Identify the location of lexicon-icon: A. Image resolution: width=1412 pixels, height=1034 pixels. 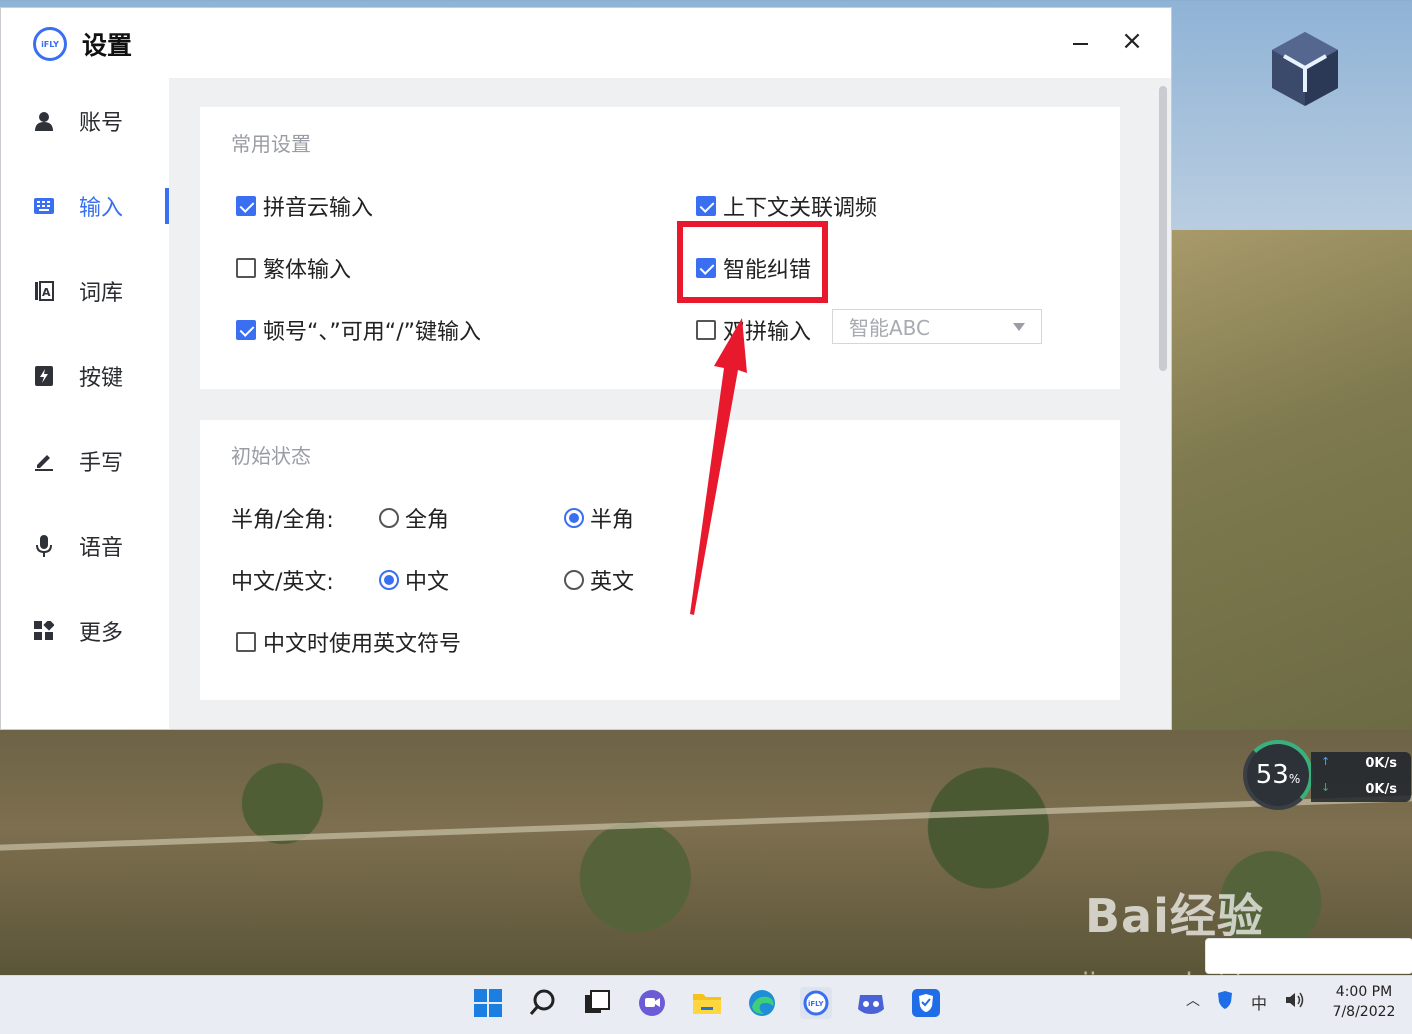
(44, 291).